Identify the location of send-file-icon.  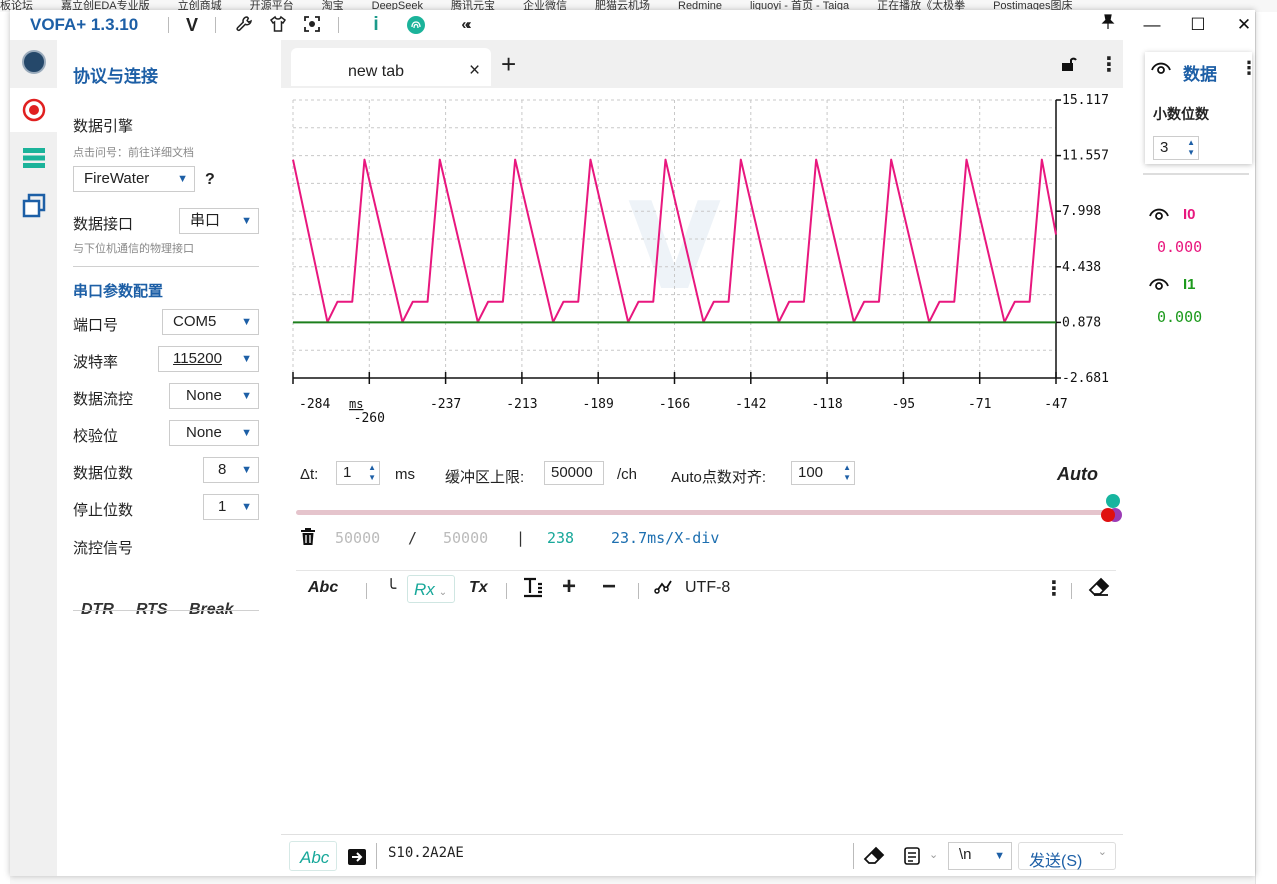
(357, 858).